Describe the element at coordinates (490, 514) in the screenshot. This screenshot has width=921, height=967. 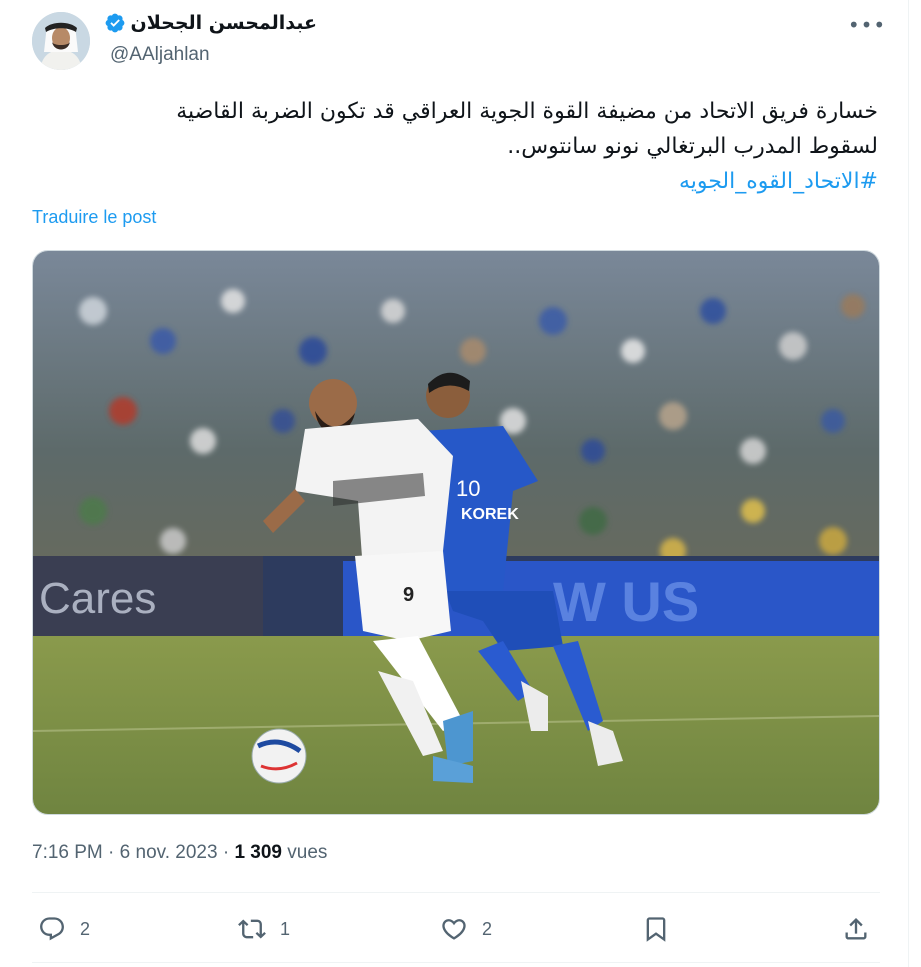
I see `sponsor-text: KOREK` at that location.